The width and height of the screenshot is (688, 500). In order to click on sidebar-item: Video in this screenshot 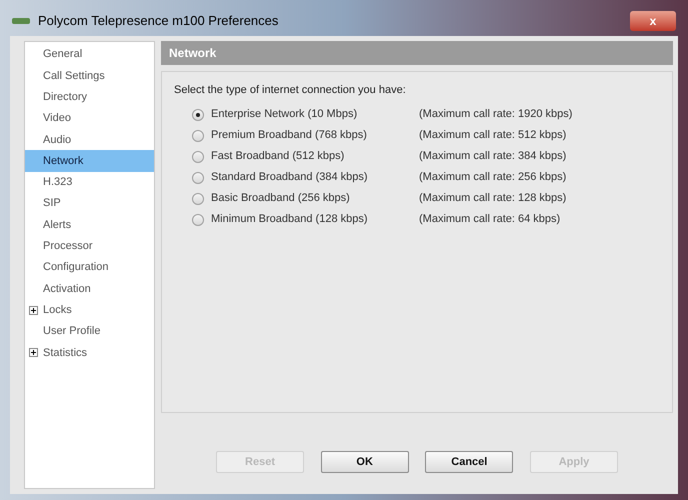, I will do `click(89, 119)`.